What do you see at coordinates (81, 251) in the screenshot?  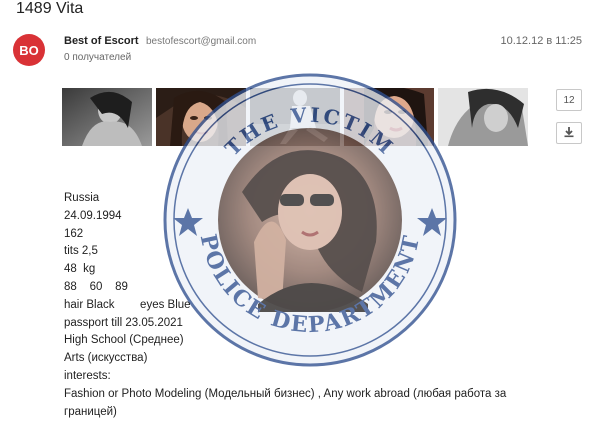 I see `body-line: tits 2,5` at bounding box center [81, 251].